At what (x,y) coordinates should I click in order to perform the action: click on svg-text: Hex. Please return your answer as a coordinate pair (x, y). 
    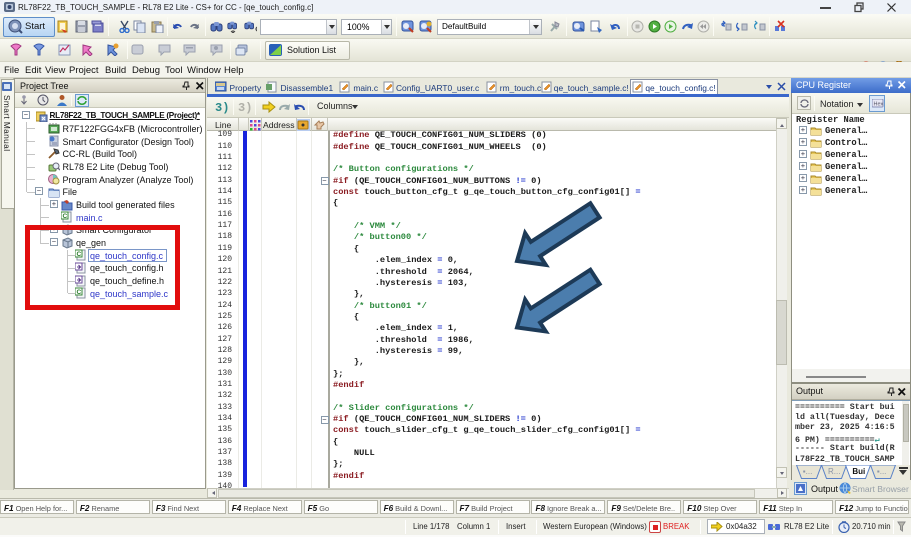
    Looking at the image, I should click on (878, 105).